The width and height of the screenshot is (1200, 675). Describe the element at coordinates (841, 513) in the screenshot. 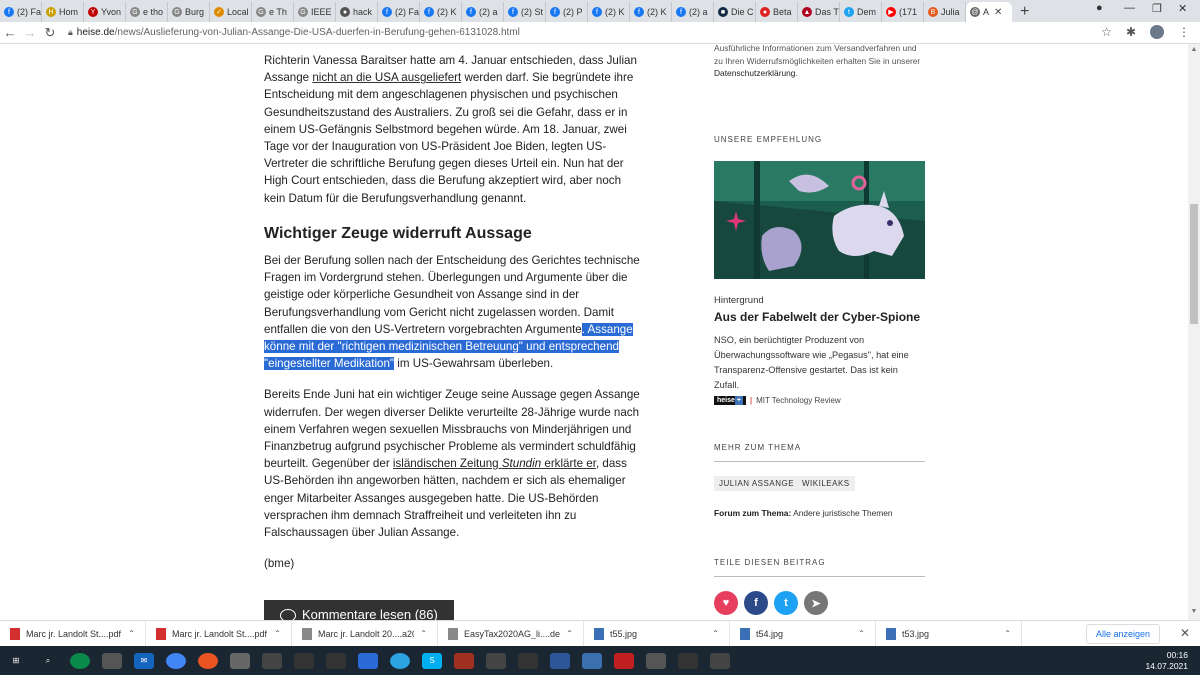

I see `forum-link: Andere juristische Themen` at that location.